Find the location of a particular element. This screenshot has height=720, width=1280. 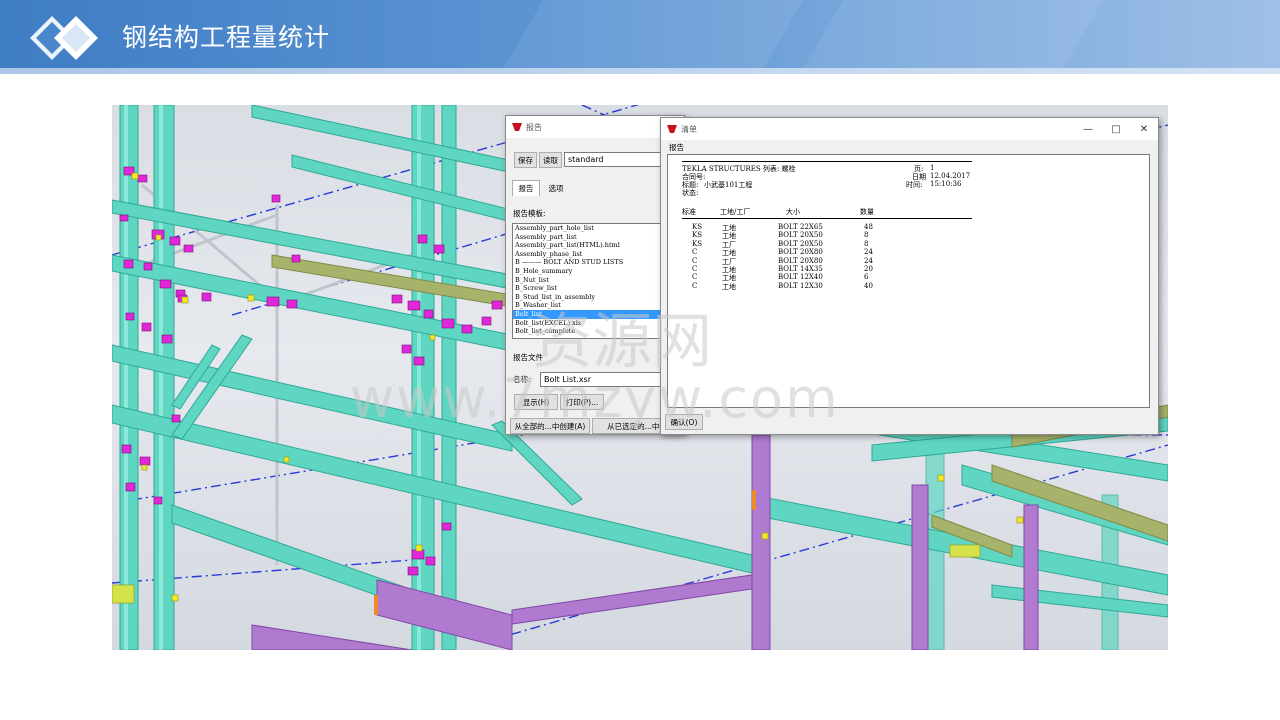

diamond-logo-icon is located at coordinates (64, 38).